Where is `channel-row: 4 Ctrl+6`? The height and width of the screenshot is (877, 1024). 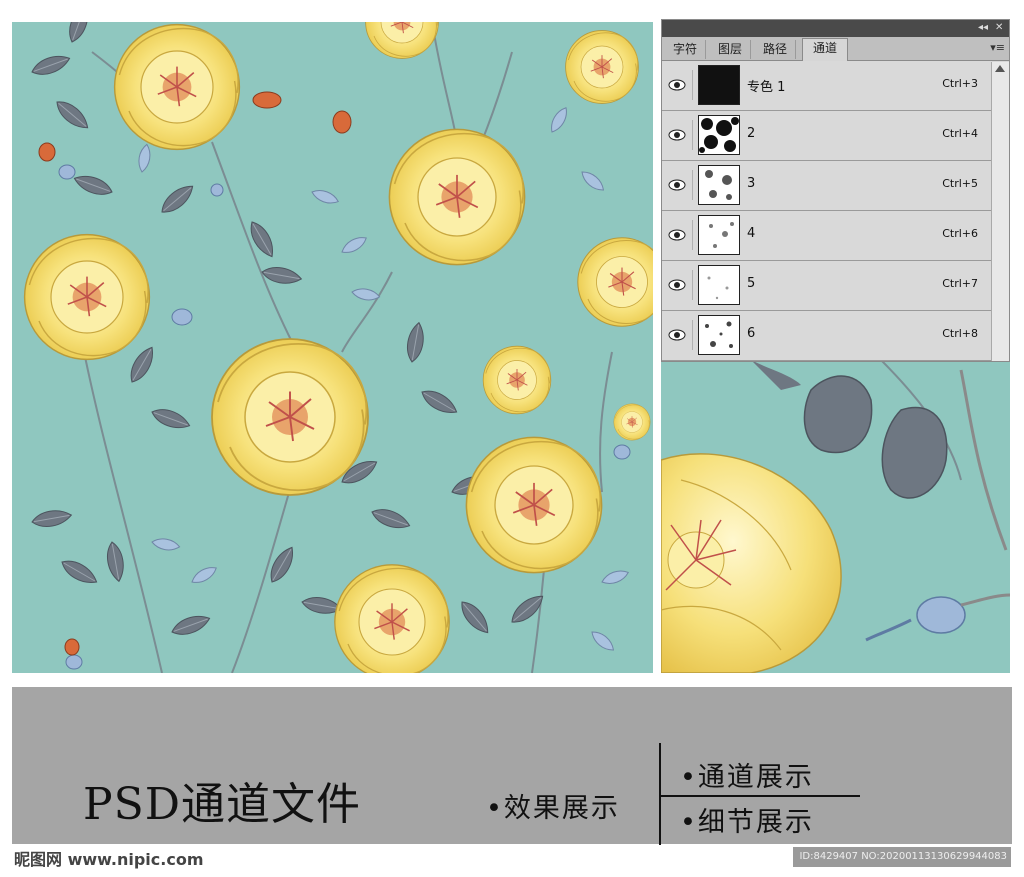 channel-row: 4 Ctrl+6 is located at coordinates (827, 236).